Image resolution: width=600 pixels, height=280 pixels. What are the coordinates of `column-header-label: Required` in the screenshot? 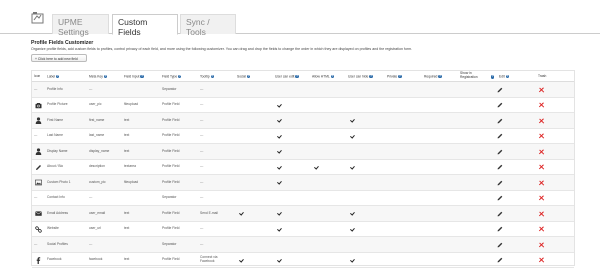 It's located at (431, 76).